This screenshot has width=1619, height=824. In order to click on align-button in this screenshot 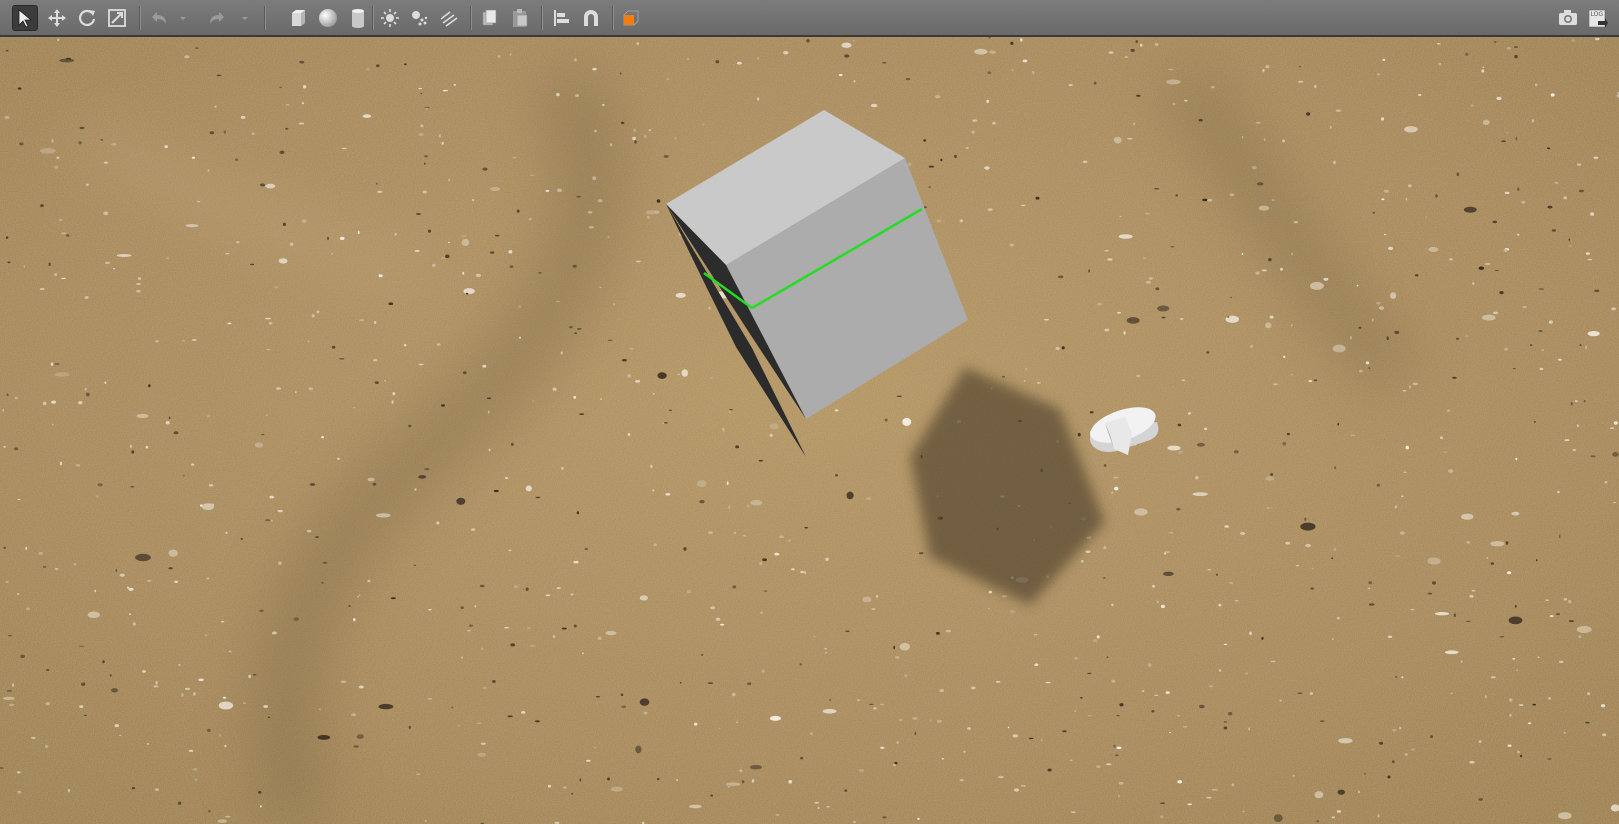, I will do `click(561, 18)`.